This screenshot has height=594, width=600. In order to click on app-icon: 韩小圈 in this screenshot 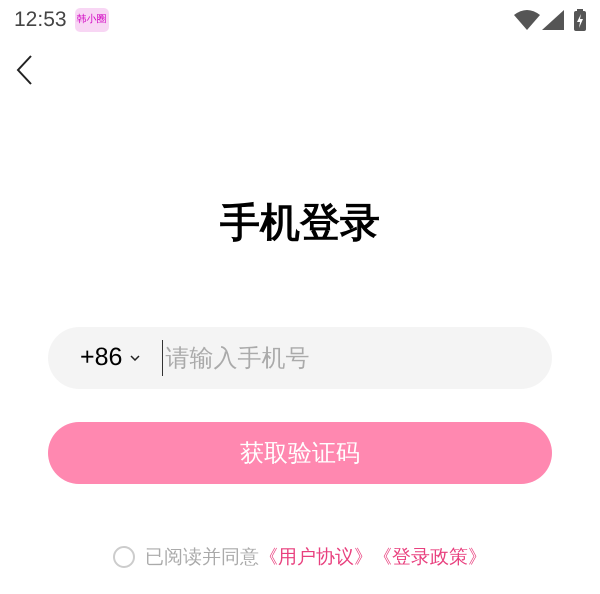, I will do `click(91, 20)`.